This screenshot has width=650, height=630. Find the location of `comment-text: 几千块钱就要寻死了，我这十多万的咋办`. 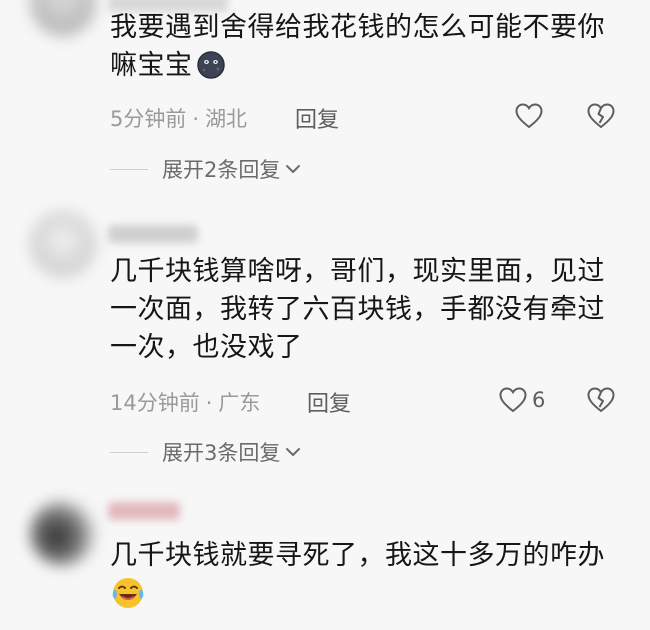

comment-text: 几千块钱就要寻死了，我这十多万的咋办 is located at coordinates (360, 579).